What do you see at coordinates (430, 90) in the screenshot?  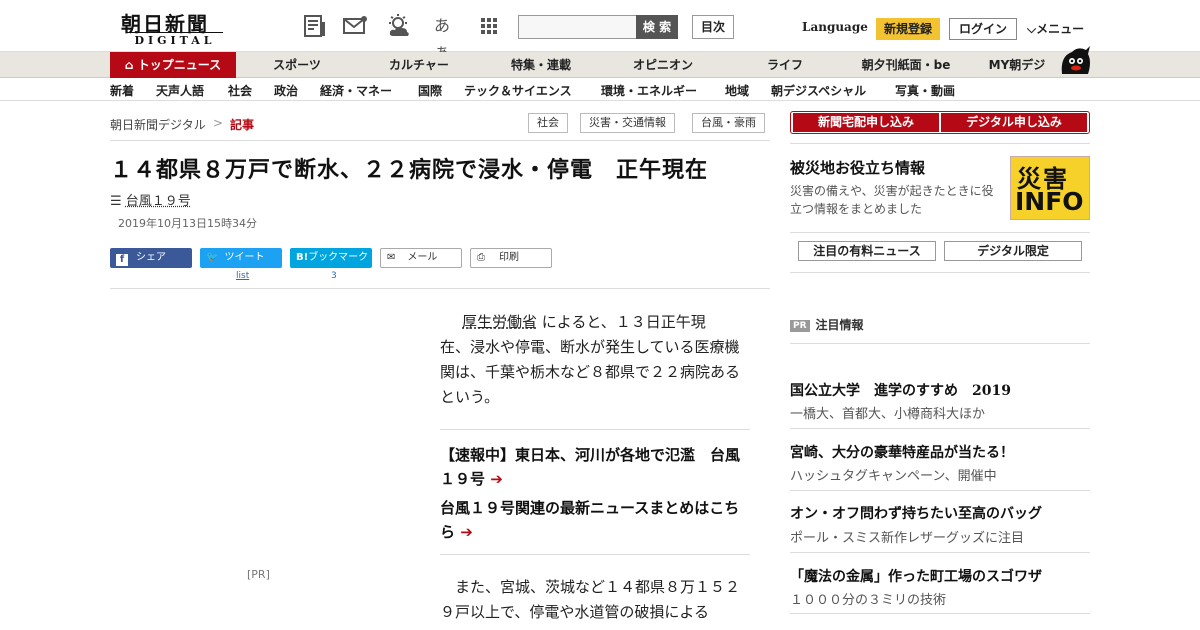 I see `nav2-international: 国際` at bounding box center [430, 90].